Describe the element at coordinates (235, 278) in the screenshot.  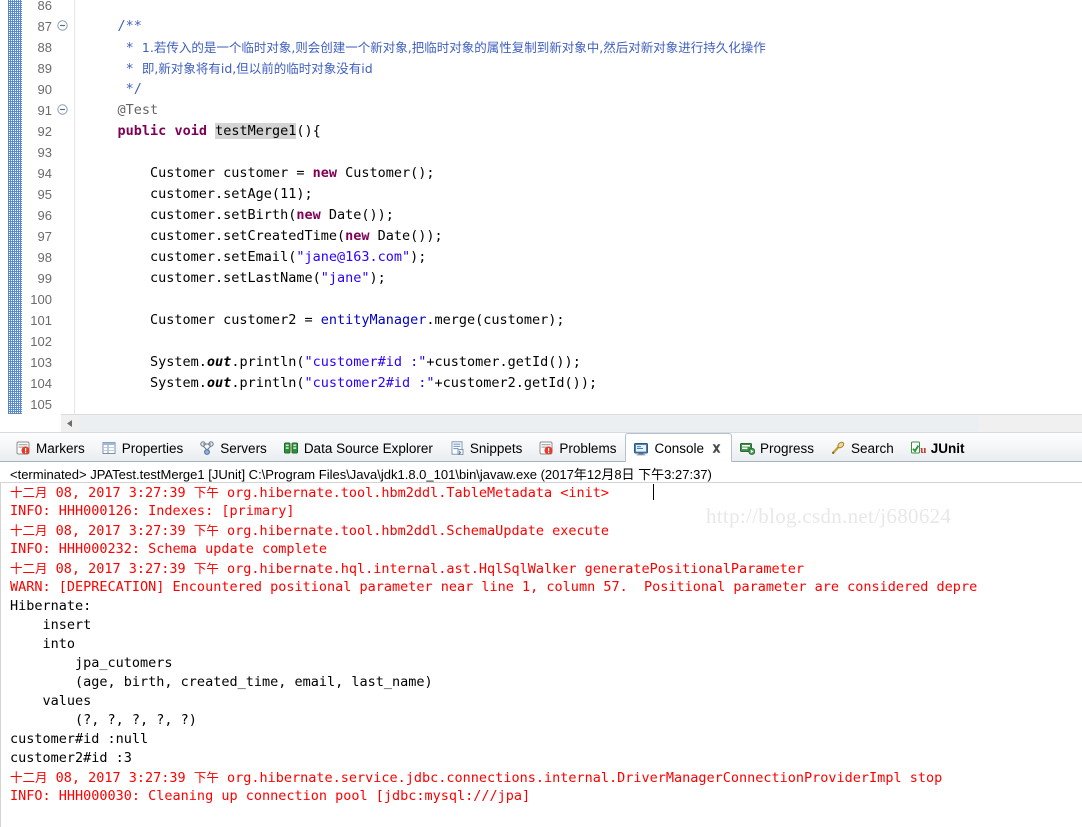
I see `code-line: customer.setLastName("jane");` at that location.